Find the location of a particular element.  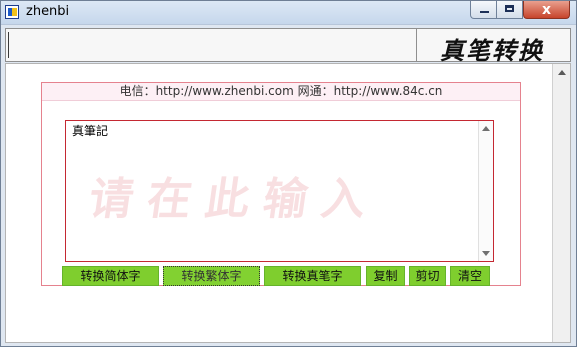

page-scrollbar is located at coordinates (561, 203).